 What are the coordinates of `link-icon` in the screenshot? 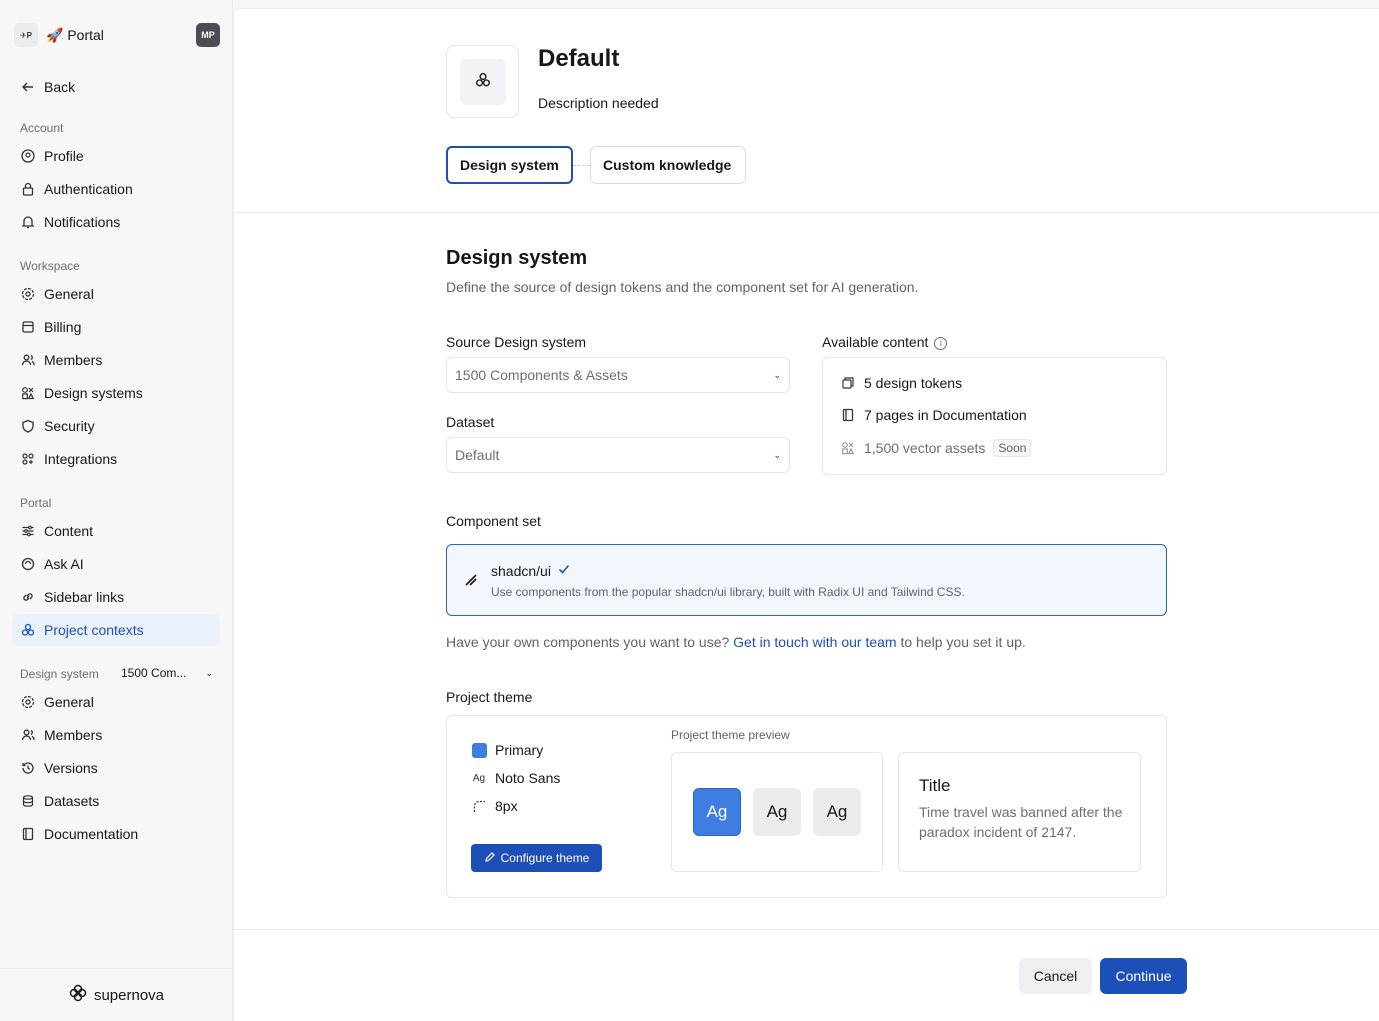 It's located at (28, 597).